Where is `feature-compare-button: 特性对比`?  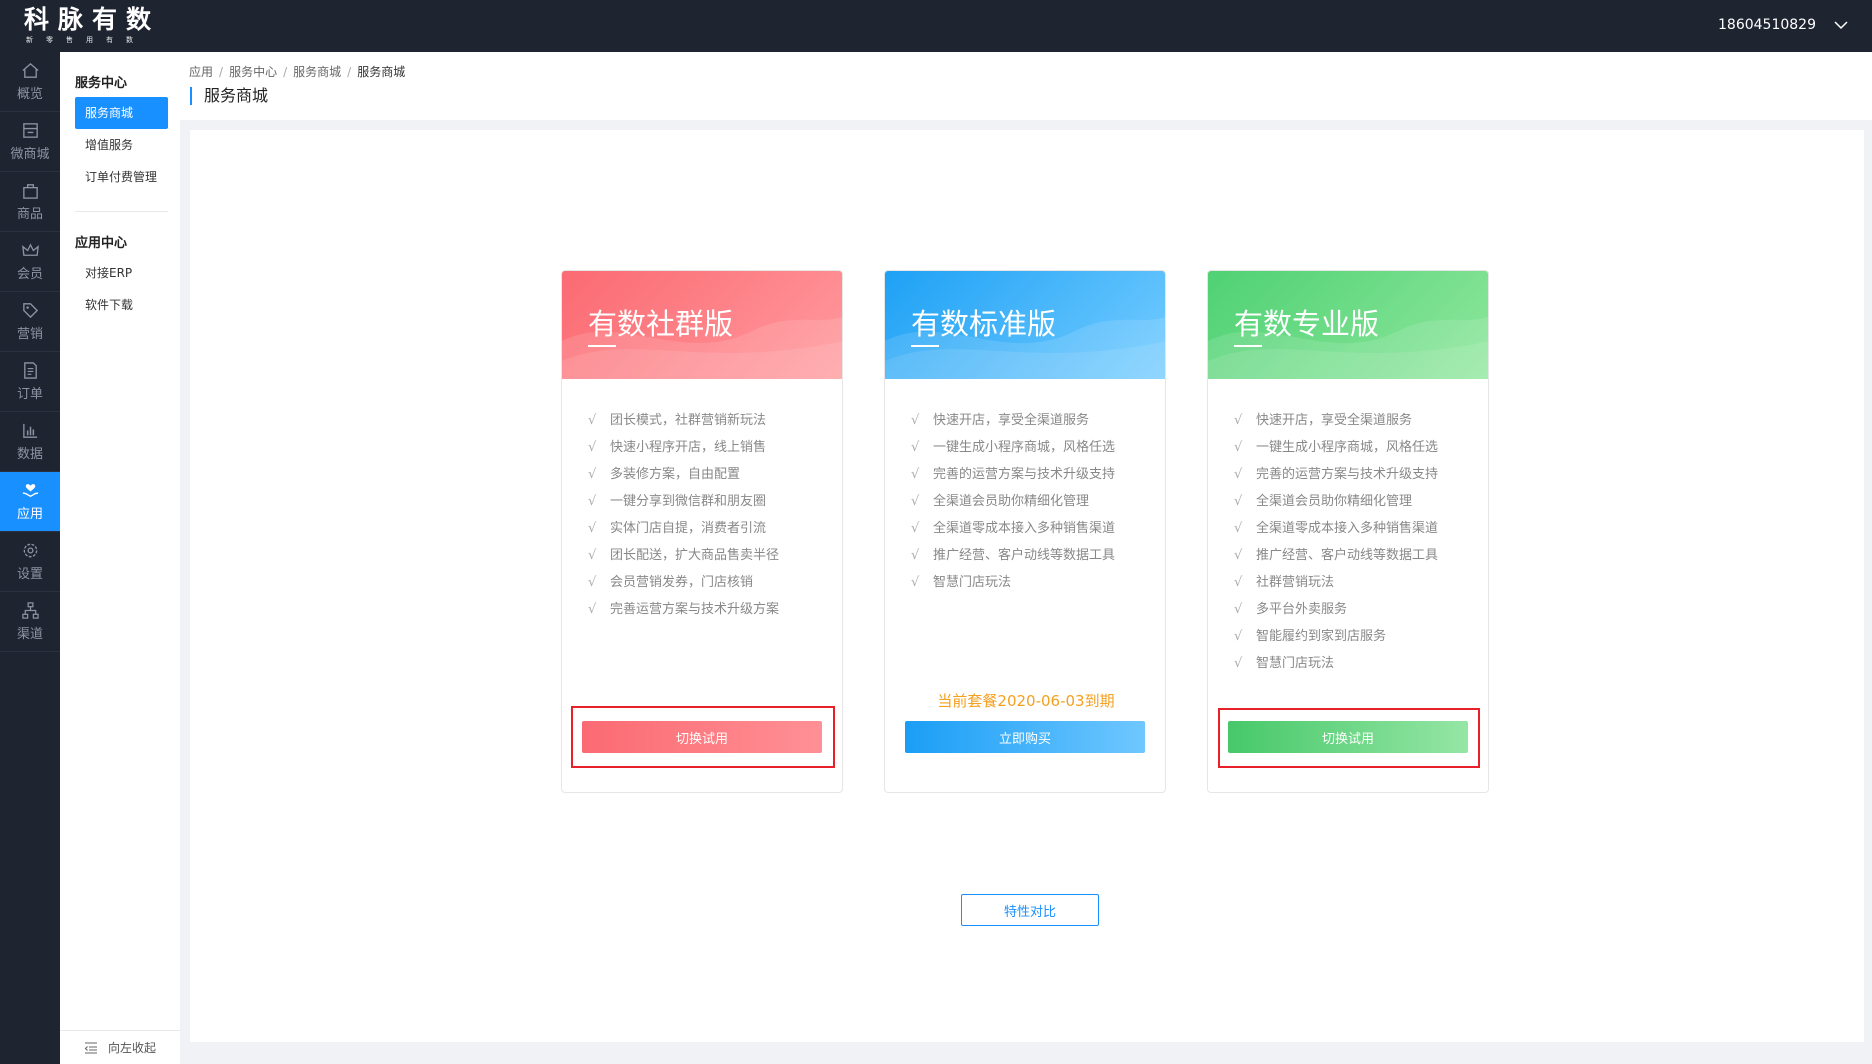
feature-compare-button: 特性对比 is located at coordinates (1030, 910).